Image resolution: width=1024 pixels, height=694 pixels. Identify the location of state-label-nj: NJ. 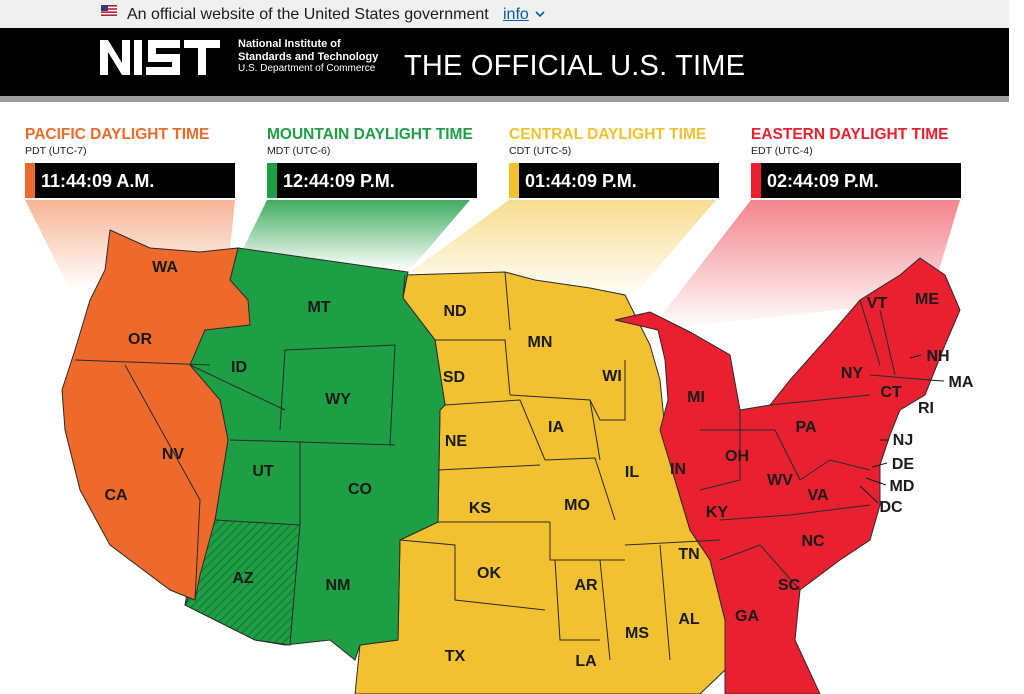
(903, 440).